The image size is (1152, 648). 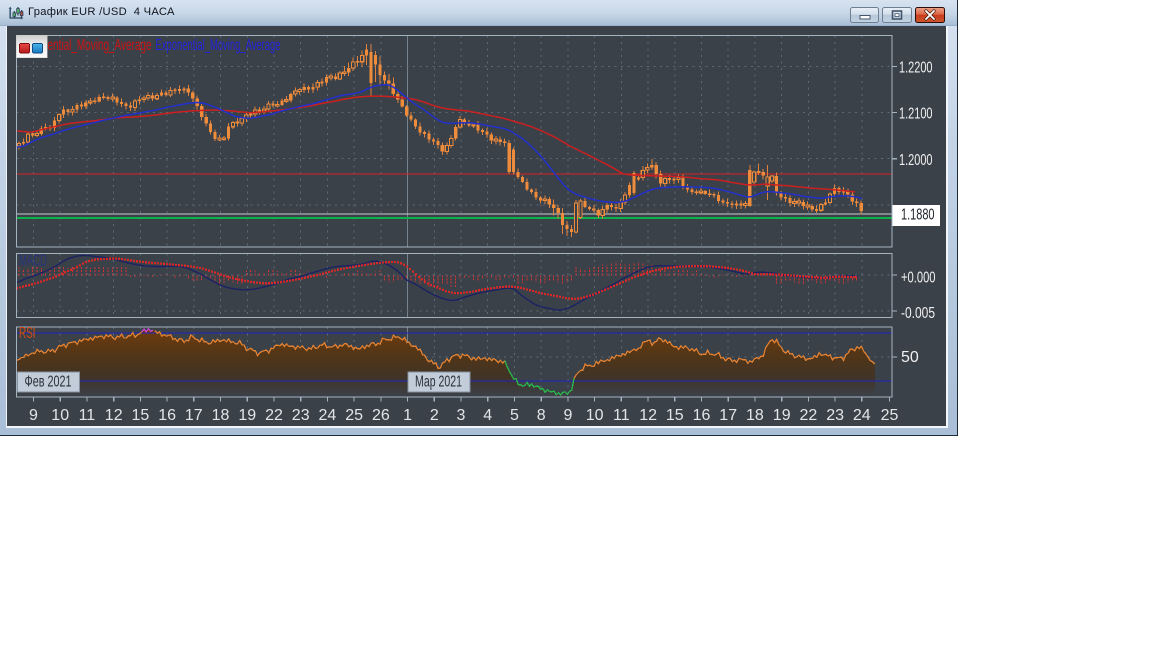 What do you see at coordinates (100, 45) in the screenshot?
I see `svg-text: ential_Moving_Average` at bounding box center [100, 45].